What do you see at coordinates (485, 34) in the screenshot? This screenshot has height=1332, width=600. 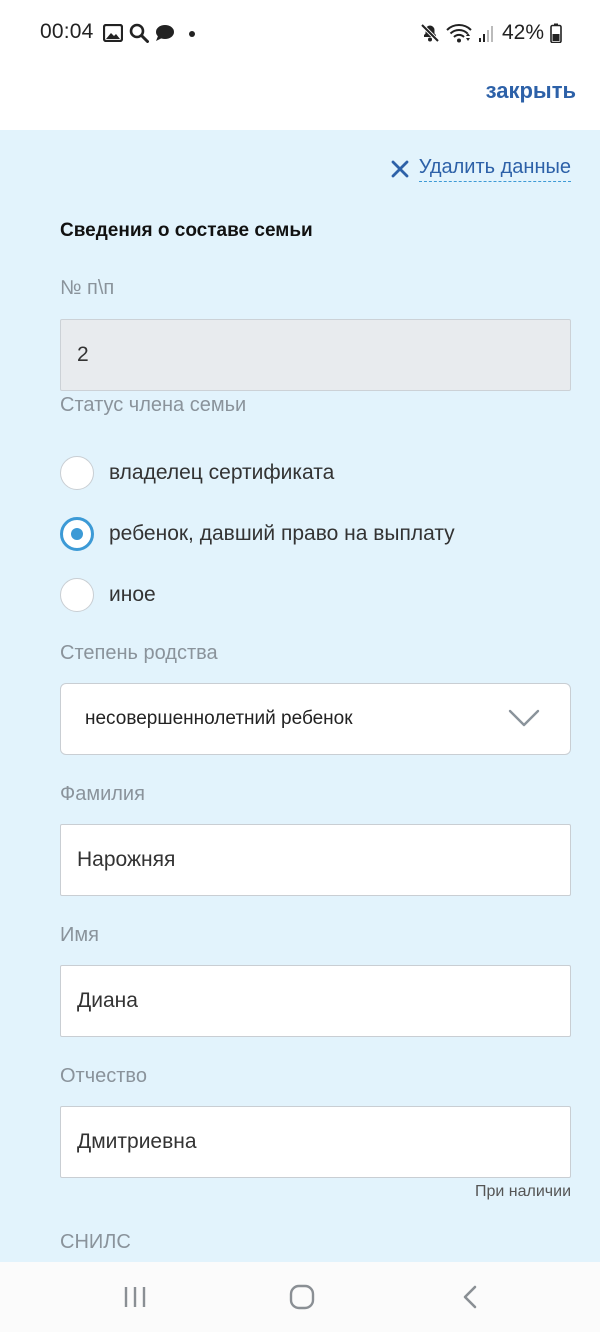 I see `signal-icon` at bounding box center [485, 34].